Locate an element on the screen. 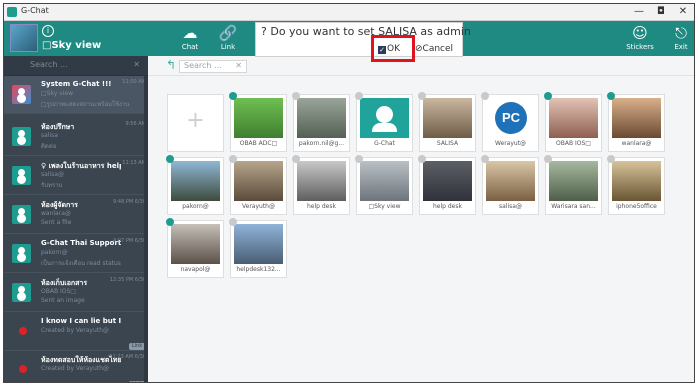 The image size is (698, 385). member-avatar: PC is located at coordinates (510, 118).